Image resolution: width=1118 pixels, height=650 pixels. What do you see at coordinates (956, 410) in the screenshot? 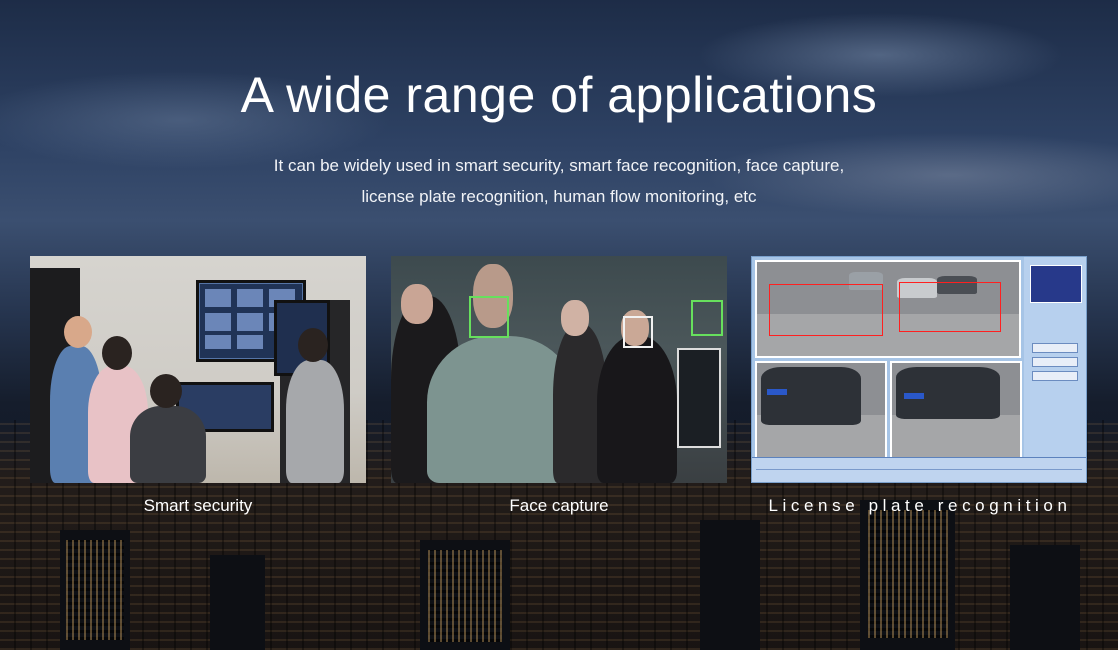
I see `camera-view-right` at bounding box center [956, 410].